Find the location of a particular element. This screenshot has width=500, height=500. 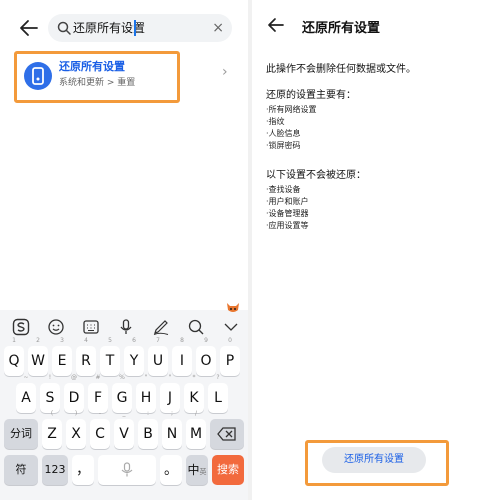

backspace-key is located at coordinates (227, 434).